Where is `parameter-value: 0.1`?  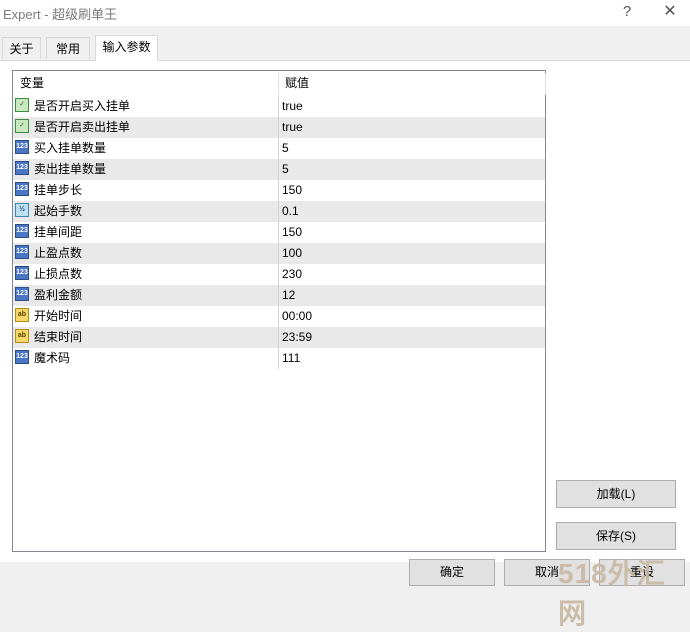 parameter-value: 0.1 is located at coordinates (290, 211).